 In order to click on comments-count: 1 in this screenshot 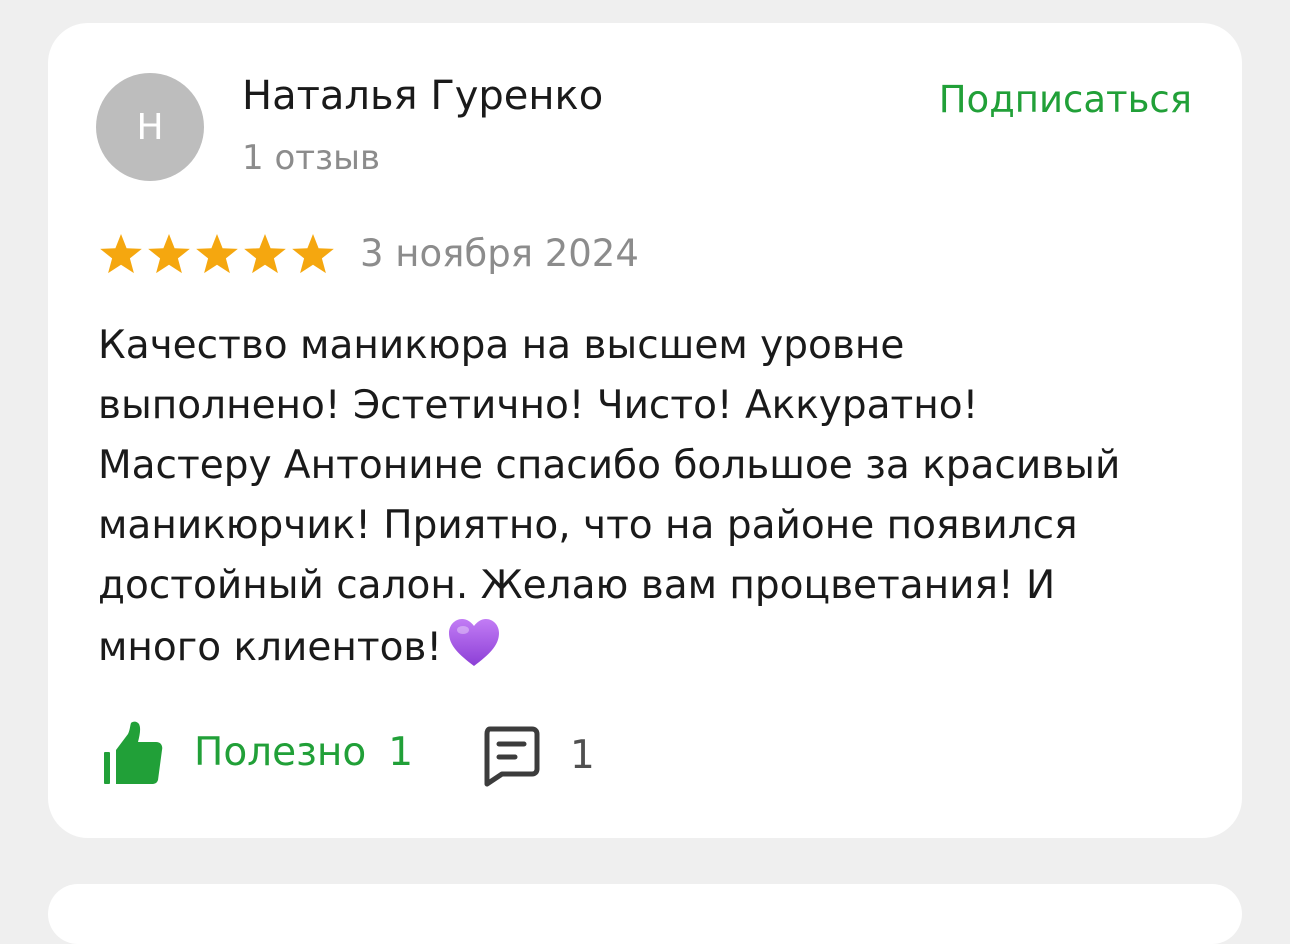, I will do `click(582, 755)`.